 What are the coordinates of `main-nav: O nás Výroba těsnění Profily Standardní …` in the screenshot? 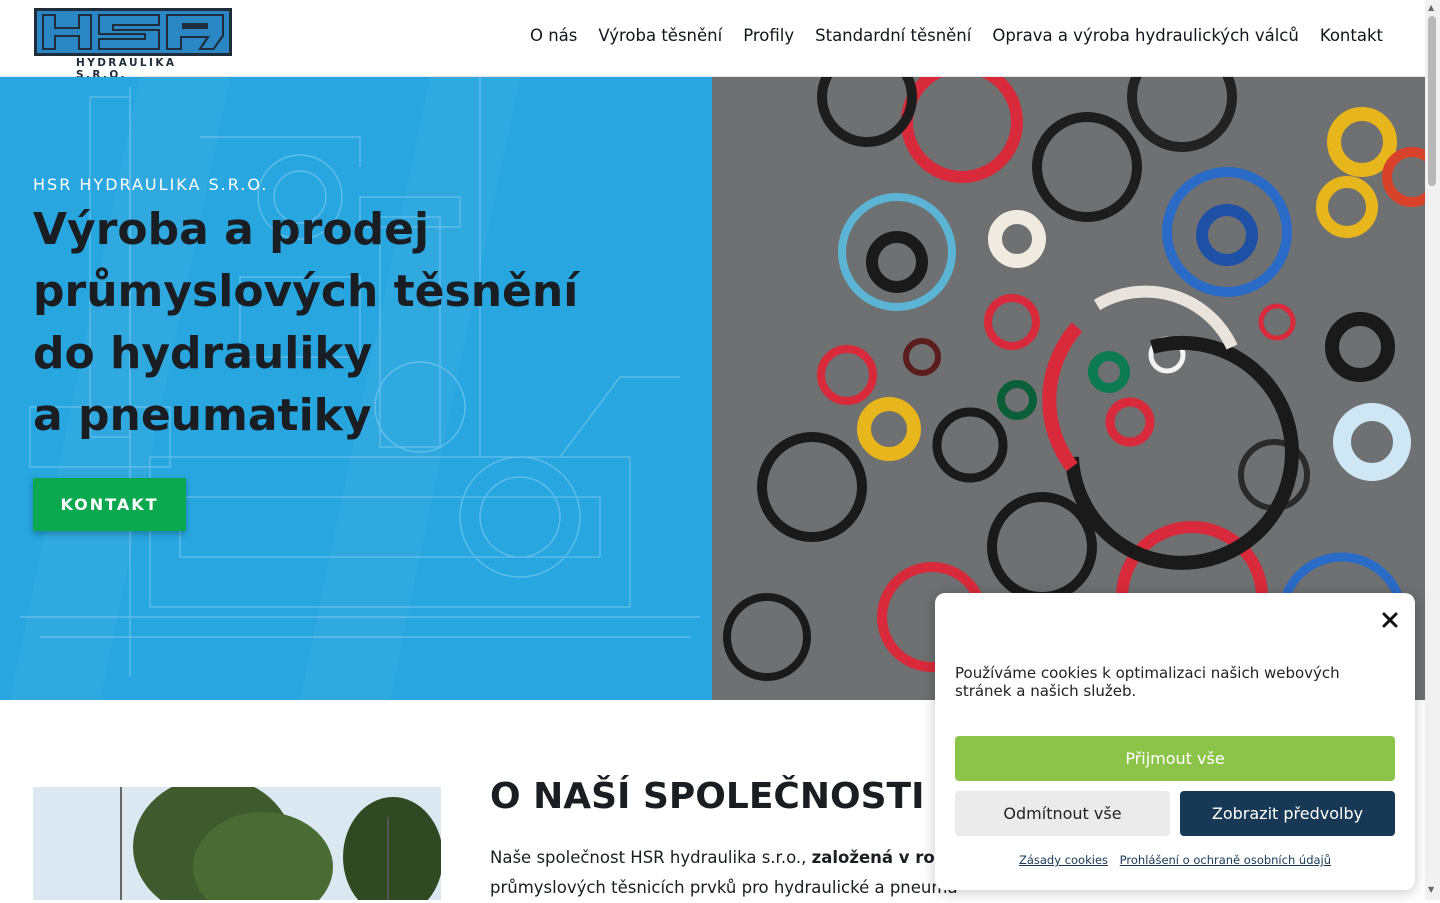 It's located at (956, 35).